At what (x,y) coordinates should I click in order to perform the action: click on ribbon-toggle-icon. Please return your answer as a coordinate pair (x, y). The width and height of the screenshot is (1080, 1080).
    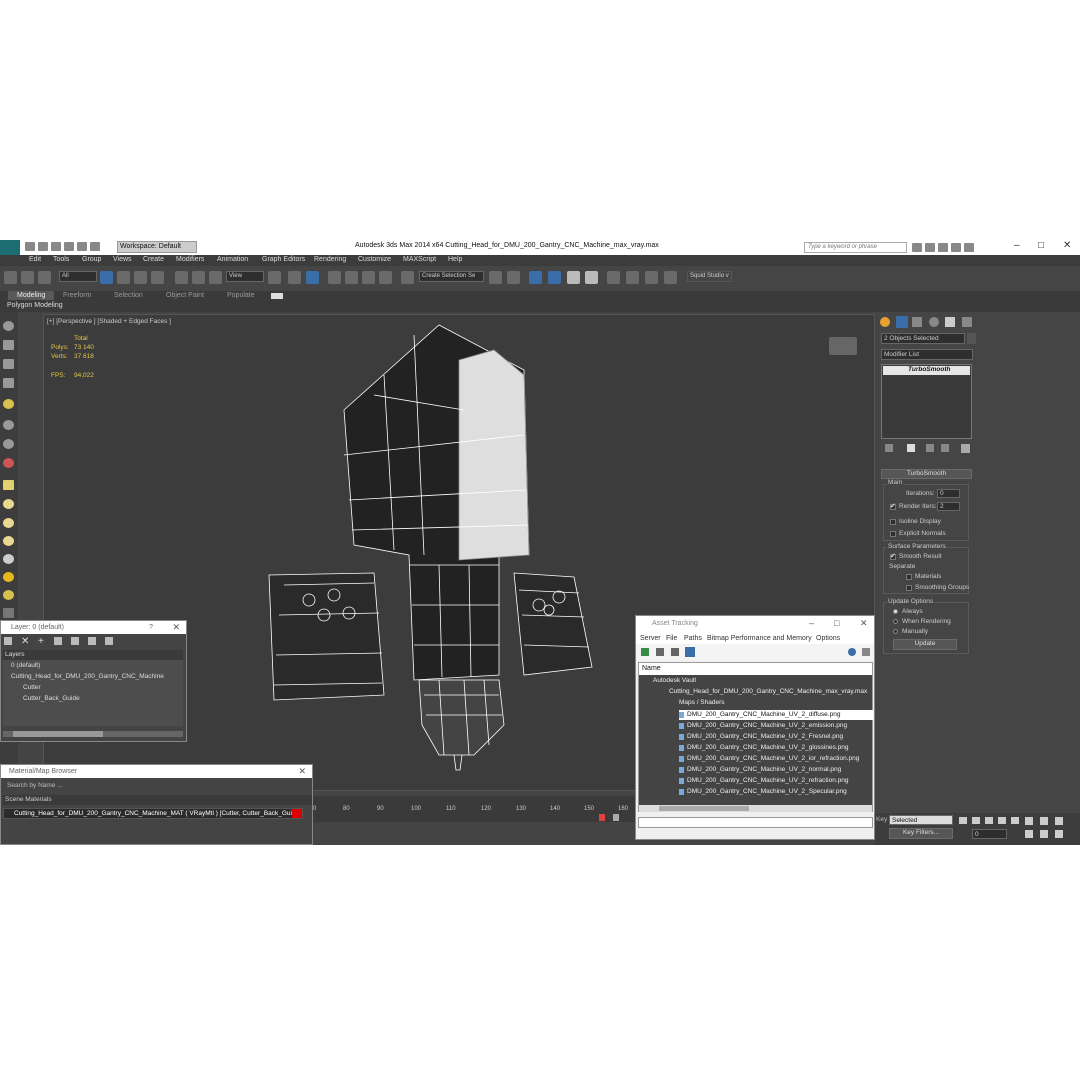
    Looking at the image, I should click on (554, 277).